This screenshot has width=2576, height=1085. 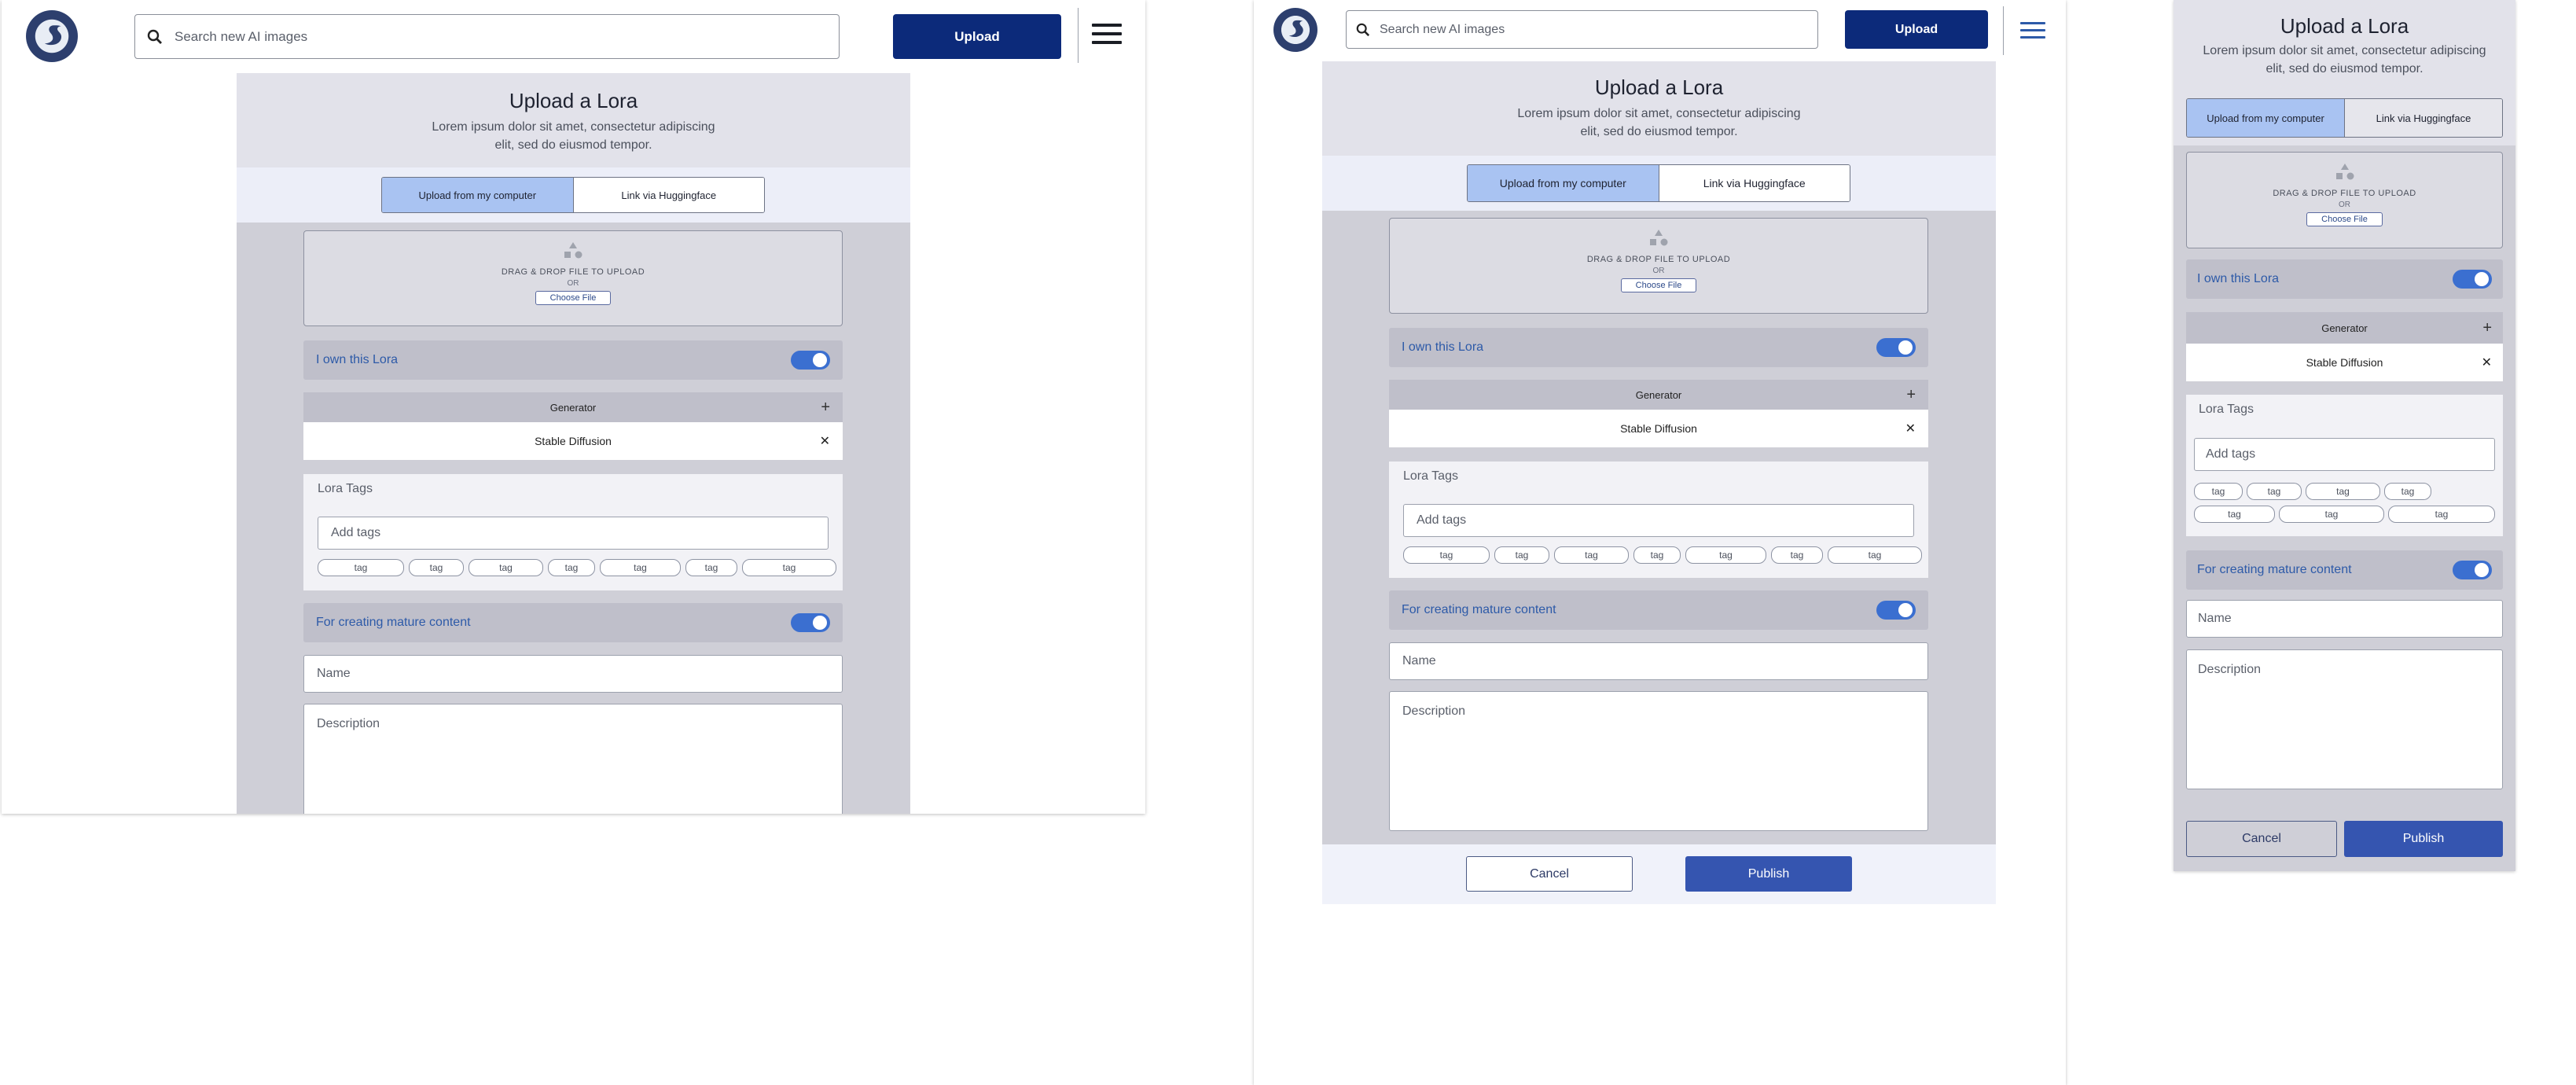 What do you see at coordinates (357, 360) in the screenshot?
I see `own-lora-label: I own this Lora` at bounding box center [357, 360].